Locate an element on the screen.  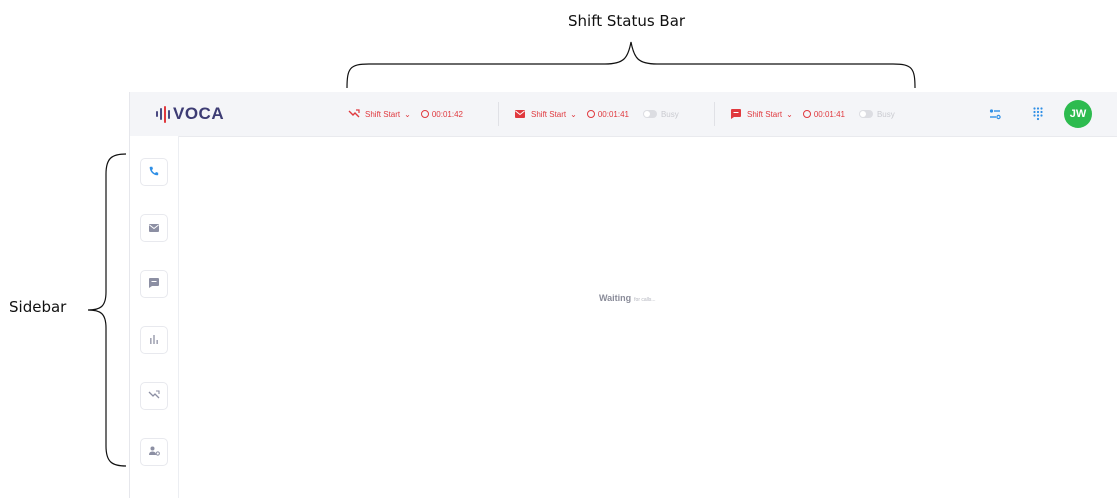
voca-logo: VOCA is located at coordinates (190, 113).